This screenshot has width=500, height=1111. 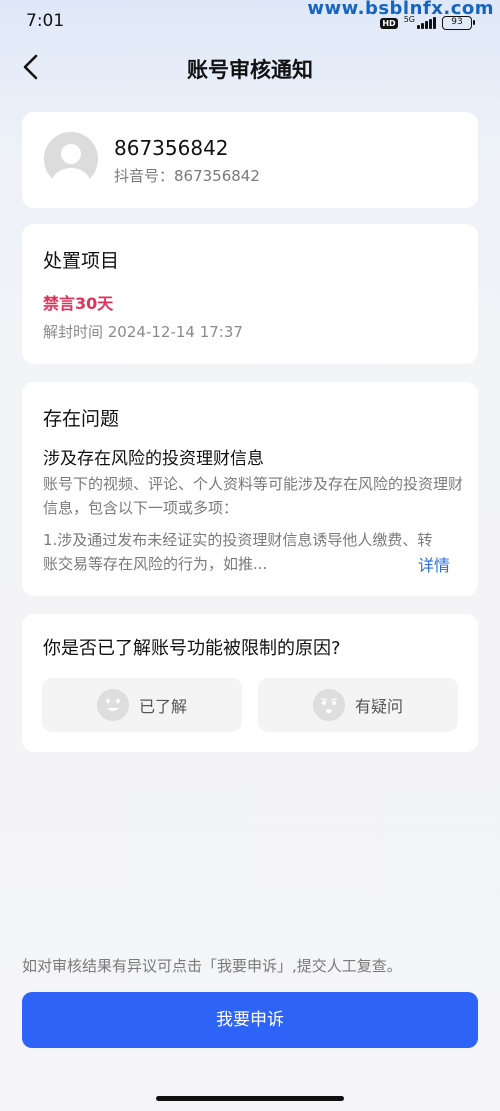 I want to click on header: 账号审核通知, so click(x=250, y=67).